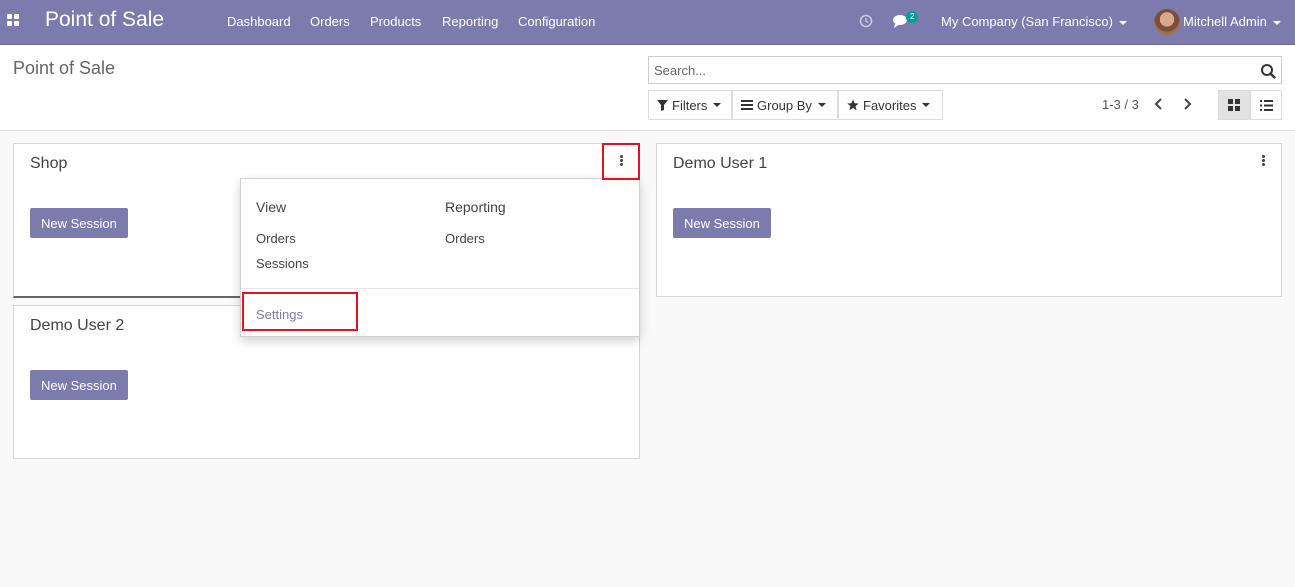  What do you see at coordinates (330, 21) in the screenshot?
I see `menu-orders: Orders` at bounding box center [330, 21].